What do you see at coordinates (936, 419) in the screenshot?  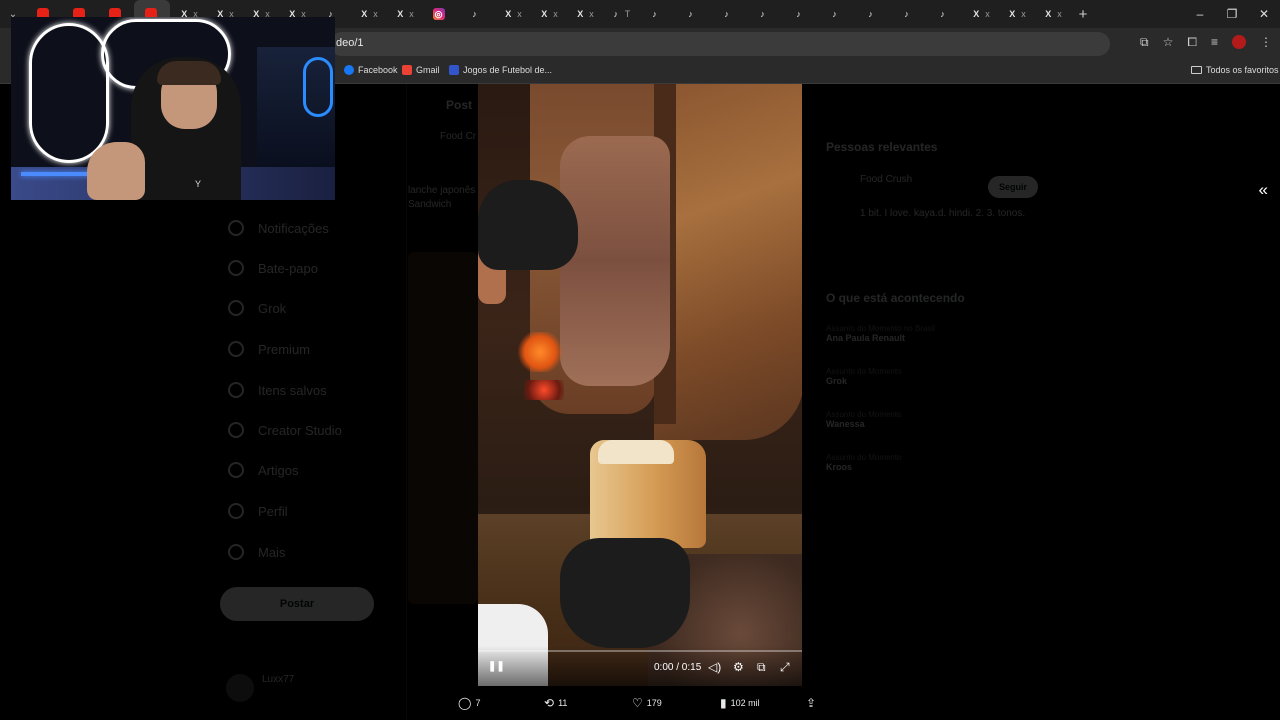 I see `trend-item: Assunto do Momento Wanessa` at bounding box center [936, 419].